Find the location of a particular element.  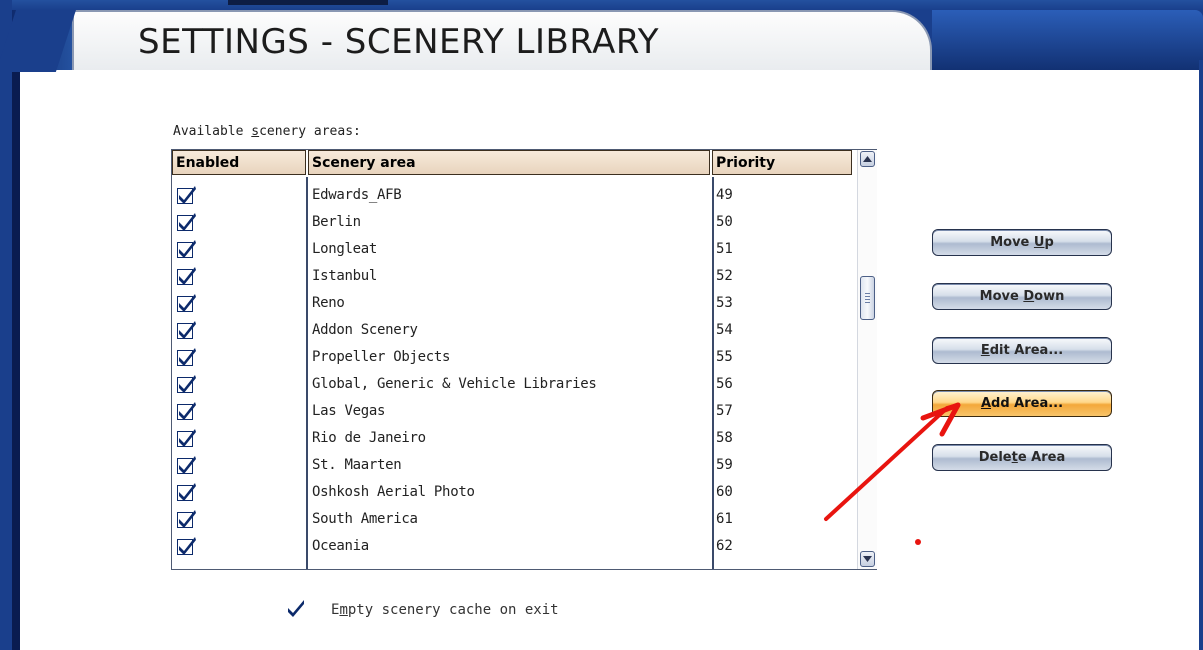

scenery-area-name: Reno is located at coordinates (328, 303).